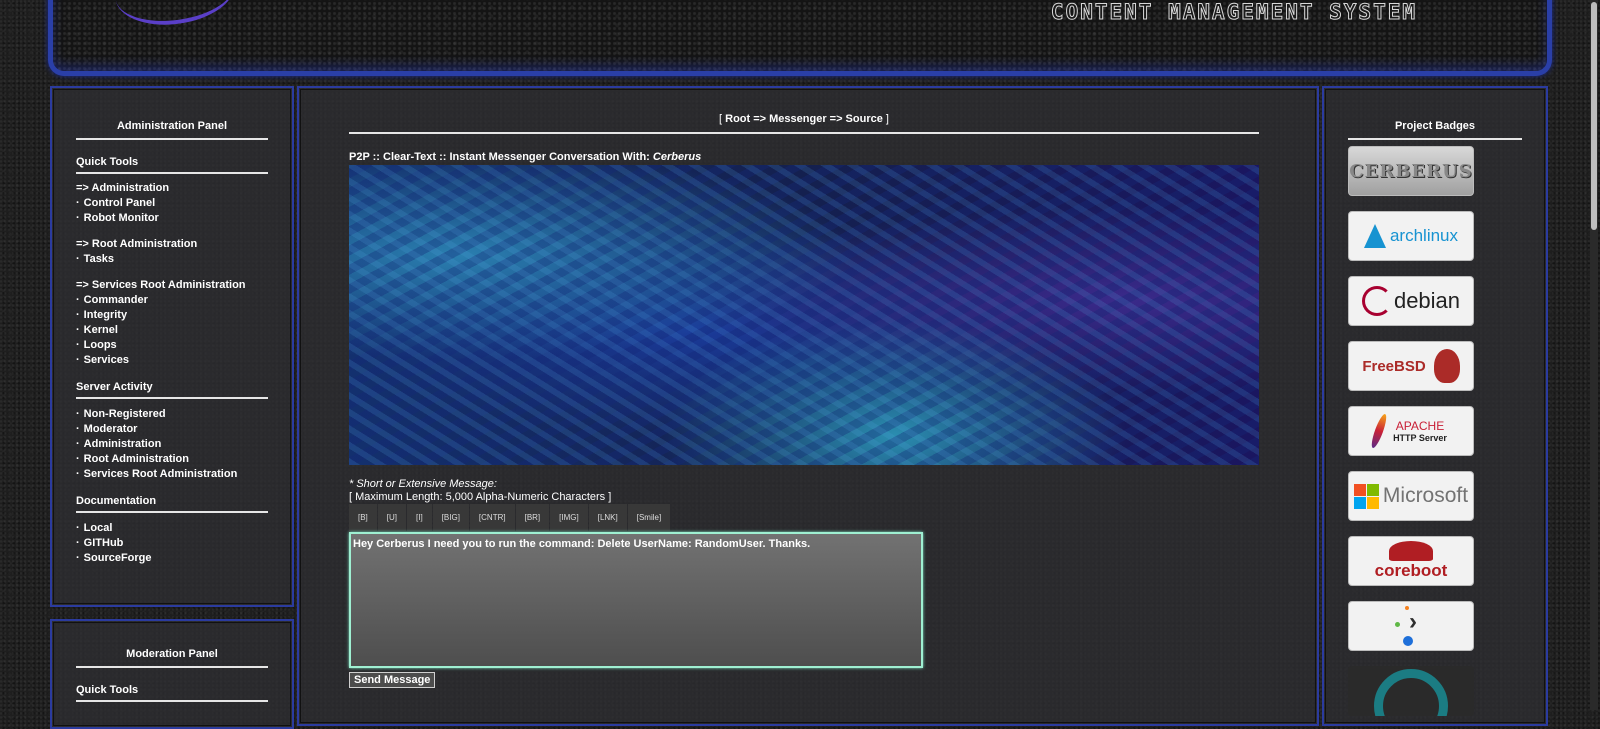 The width and height of the screenshot is (1600, 729). What do you see at coordinates (363, 517) in the screenshot?
I see `format-button-b: [B]` at bounding box center [363, 517].